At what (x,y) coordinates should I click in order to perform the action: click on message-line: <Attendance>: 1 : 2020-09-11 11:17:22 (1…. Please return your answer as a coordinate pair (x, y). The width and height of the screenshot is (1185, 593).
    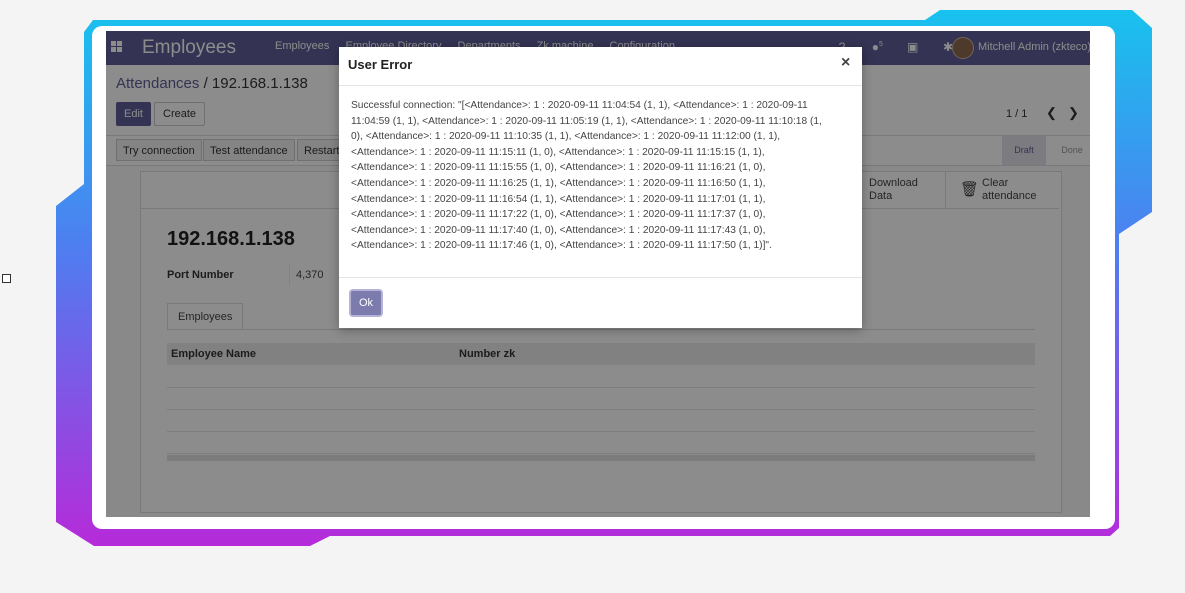
    Looking at the image, I should click on (558, 215).